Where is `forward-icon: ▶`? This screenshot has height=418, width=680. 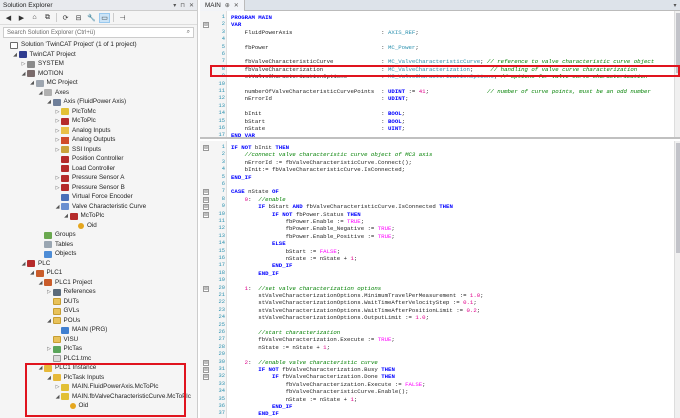
forward-icon: ▶ is located at coordinates (21, 18).